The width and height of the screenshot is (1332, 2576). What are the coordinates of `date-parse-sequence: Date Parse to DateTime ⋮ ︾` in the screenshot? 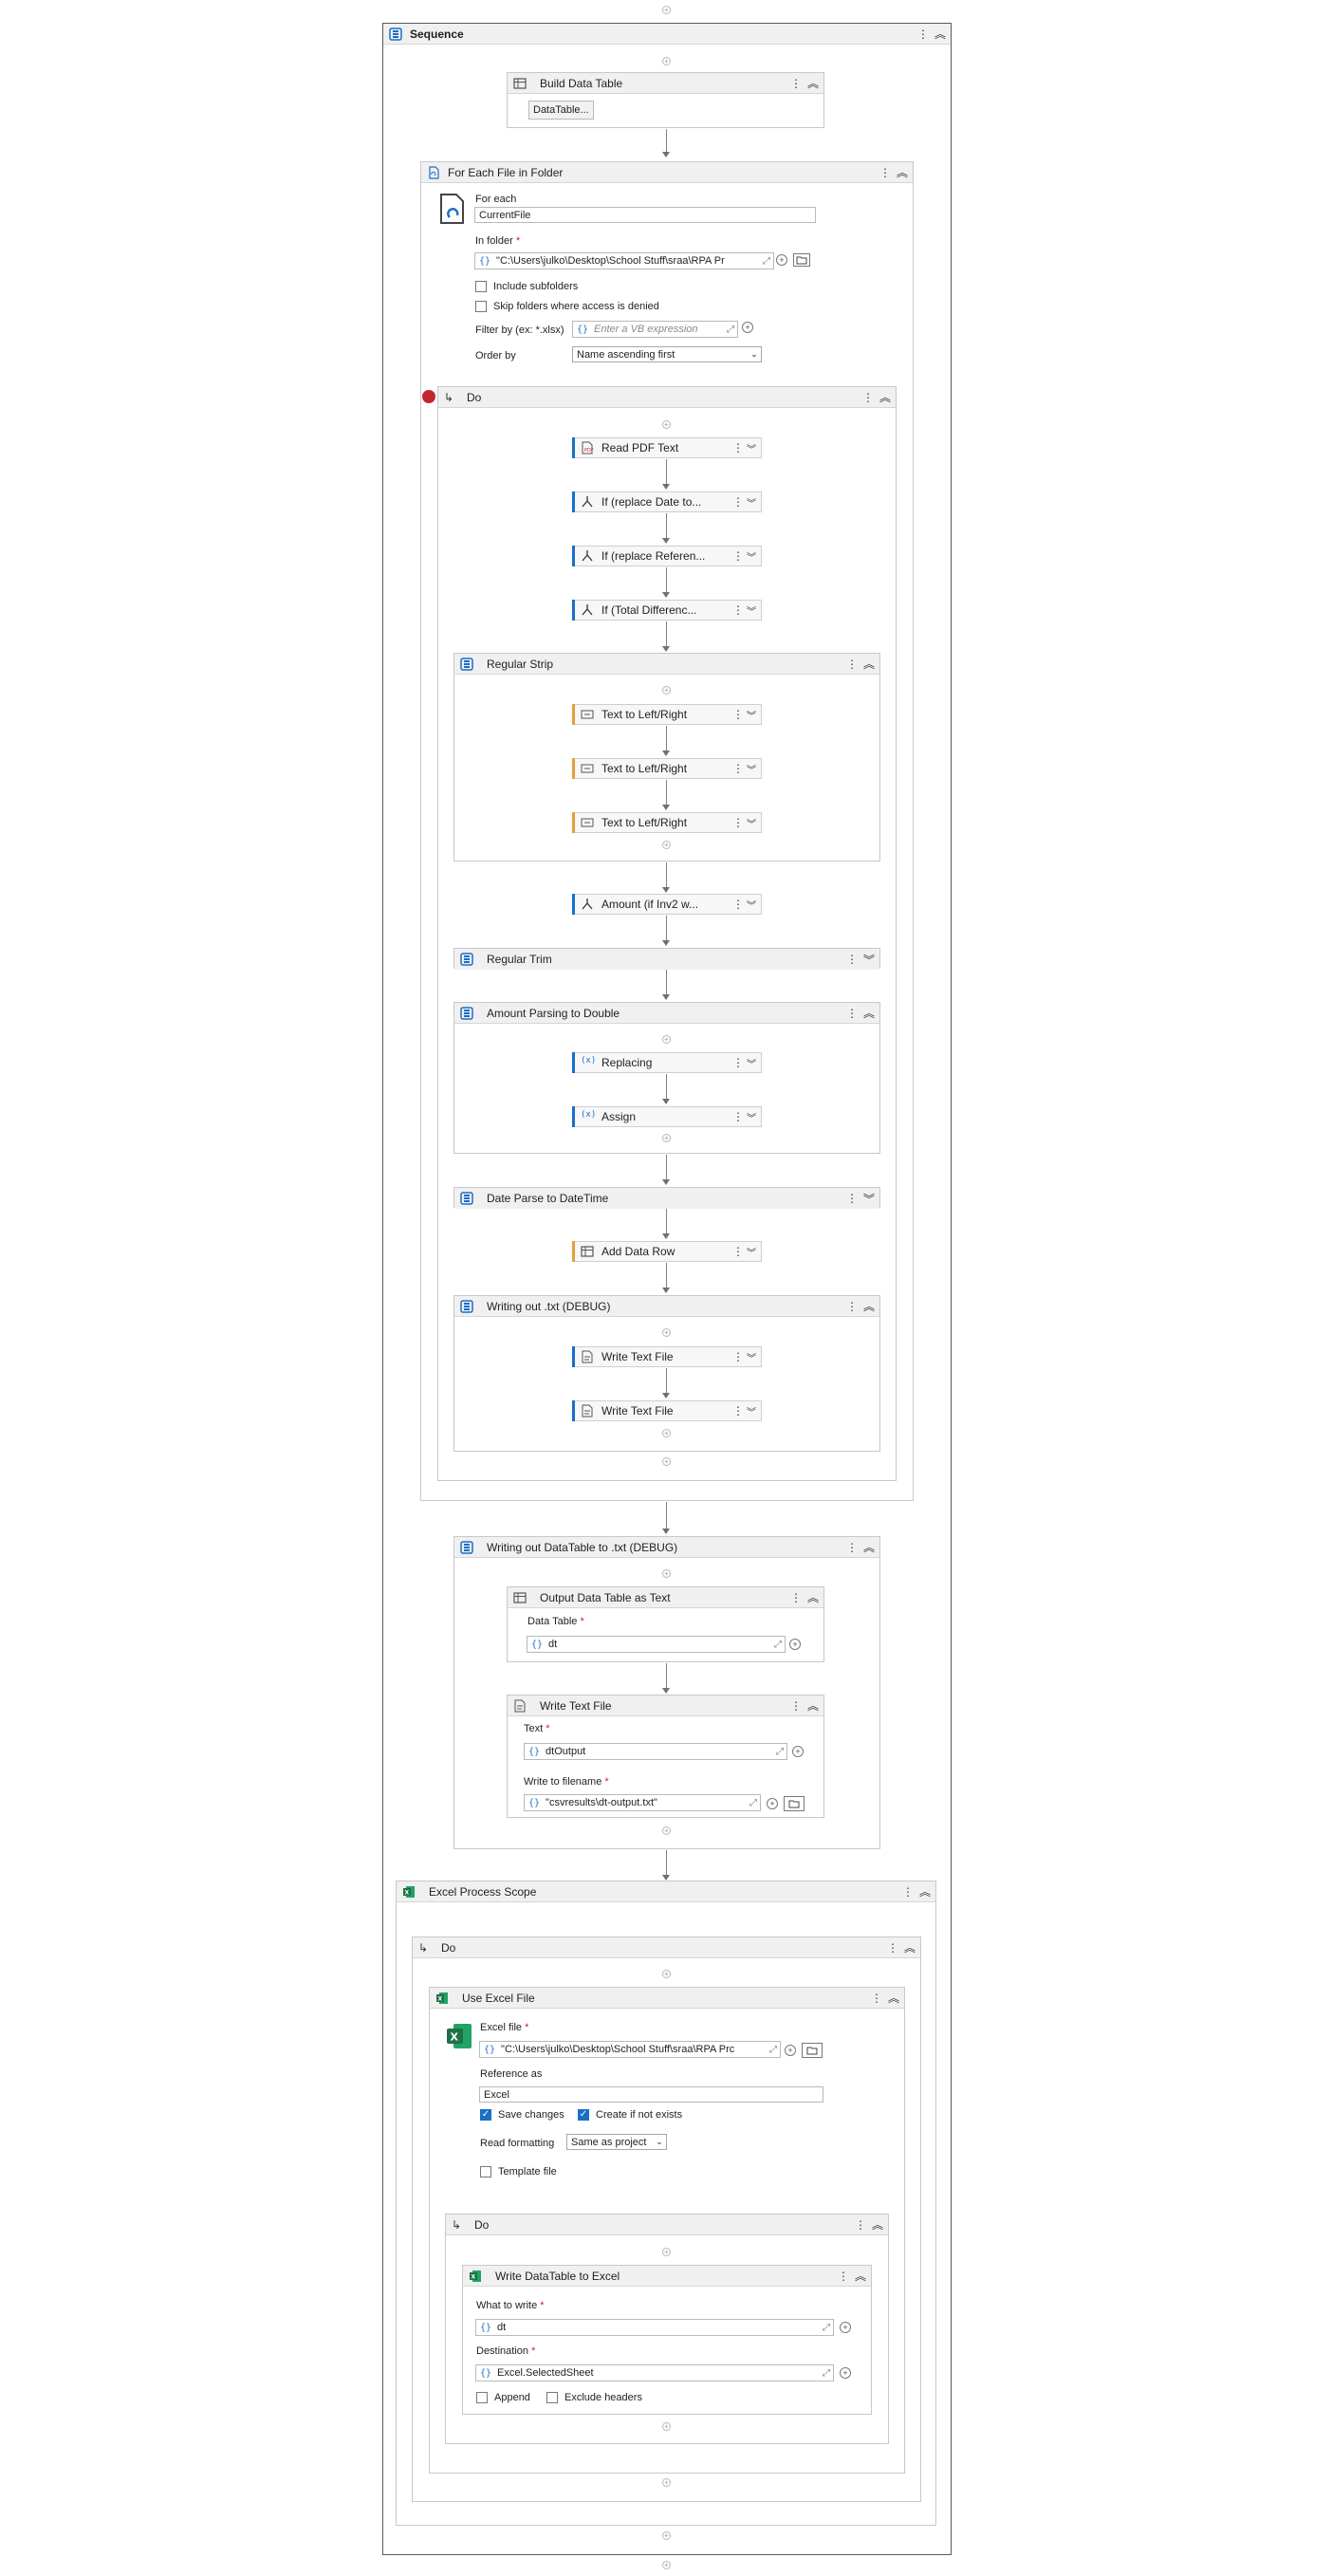 It's located at (666, 1198).